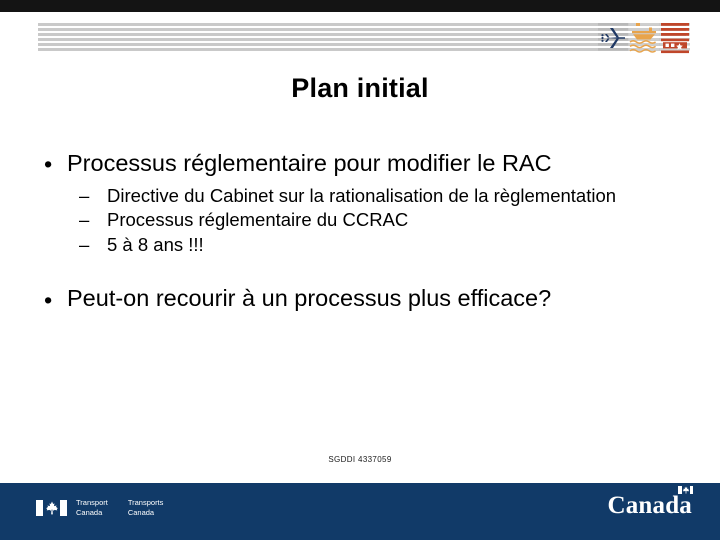  I want to click on sub-bullet-text: Processus réglementaire du CCRAC, so click(258, 220).